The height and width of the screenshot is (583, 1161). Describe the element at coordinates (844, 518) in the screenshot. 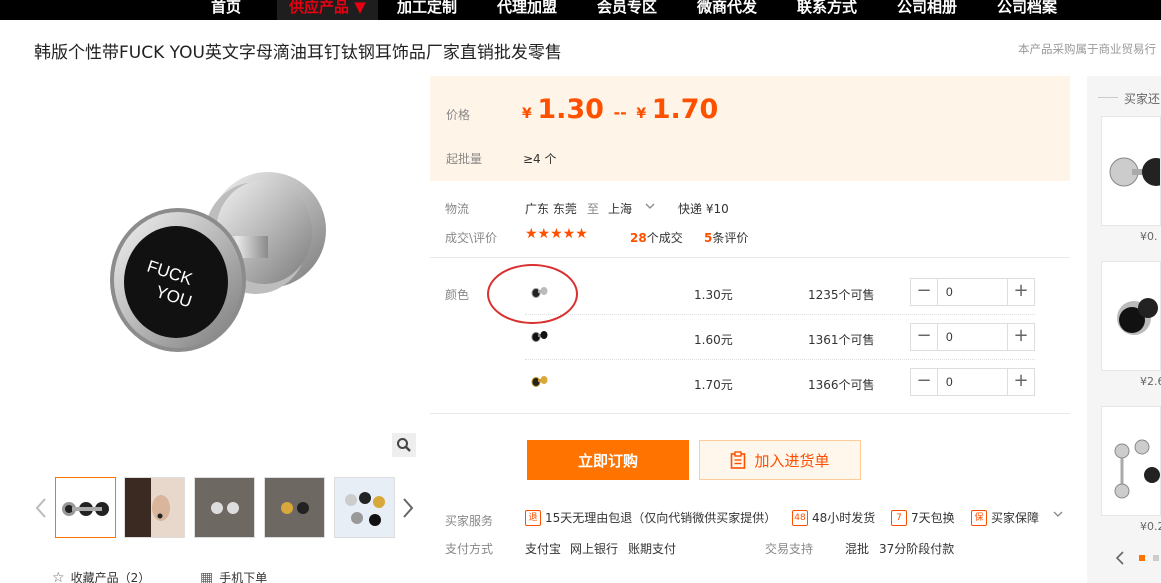

I see `service-text: 48小时发货` at that location.